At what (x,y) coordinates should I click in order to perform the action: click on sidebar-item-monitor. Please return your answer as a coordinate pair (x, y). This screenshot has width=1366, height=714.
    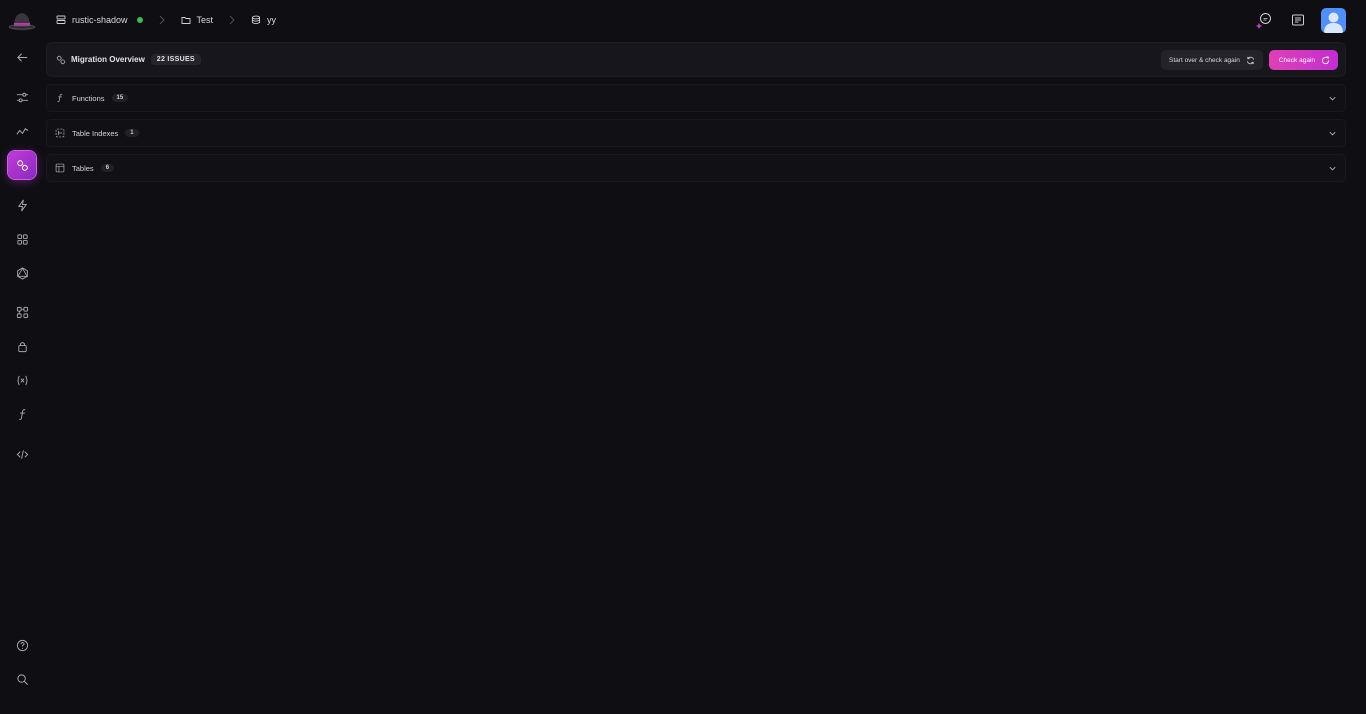
    Looking at the image, I should click on (22, 131).